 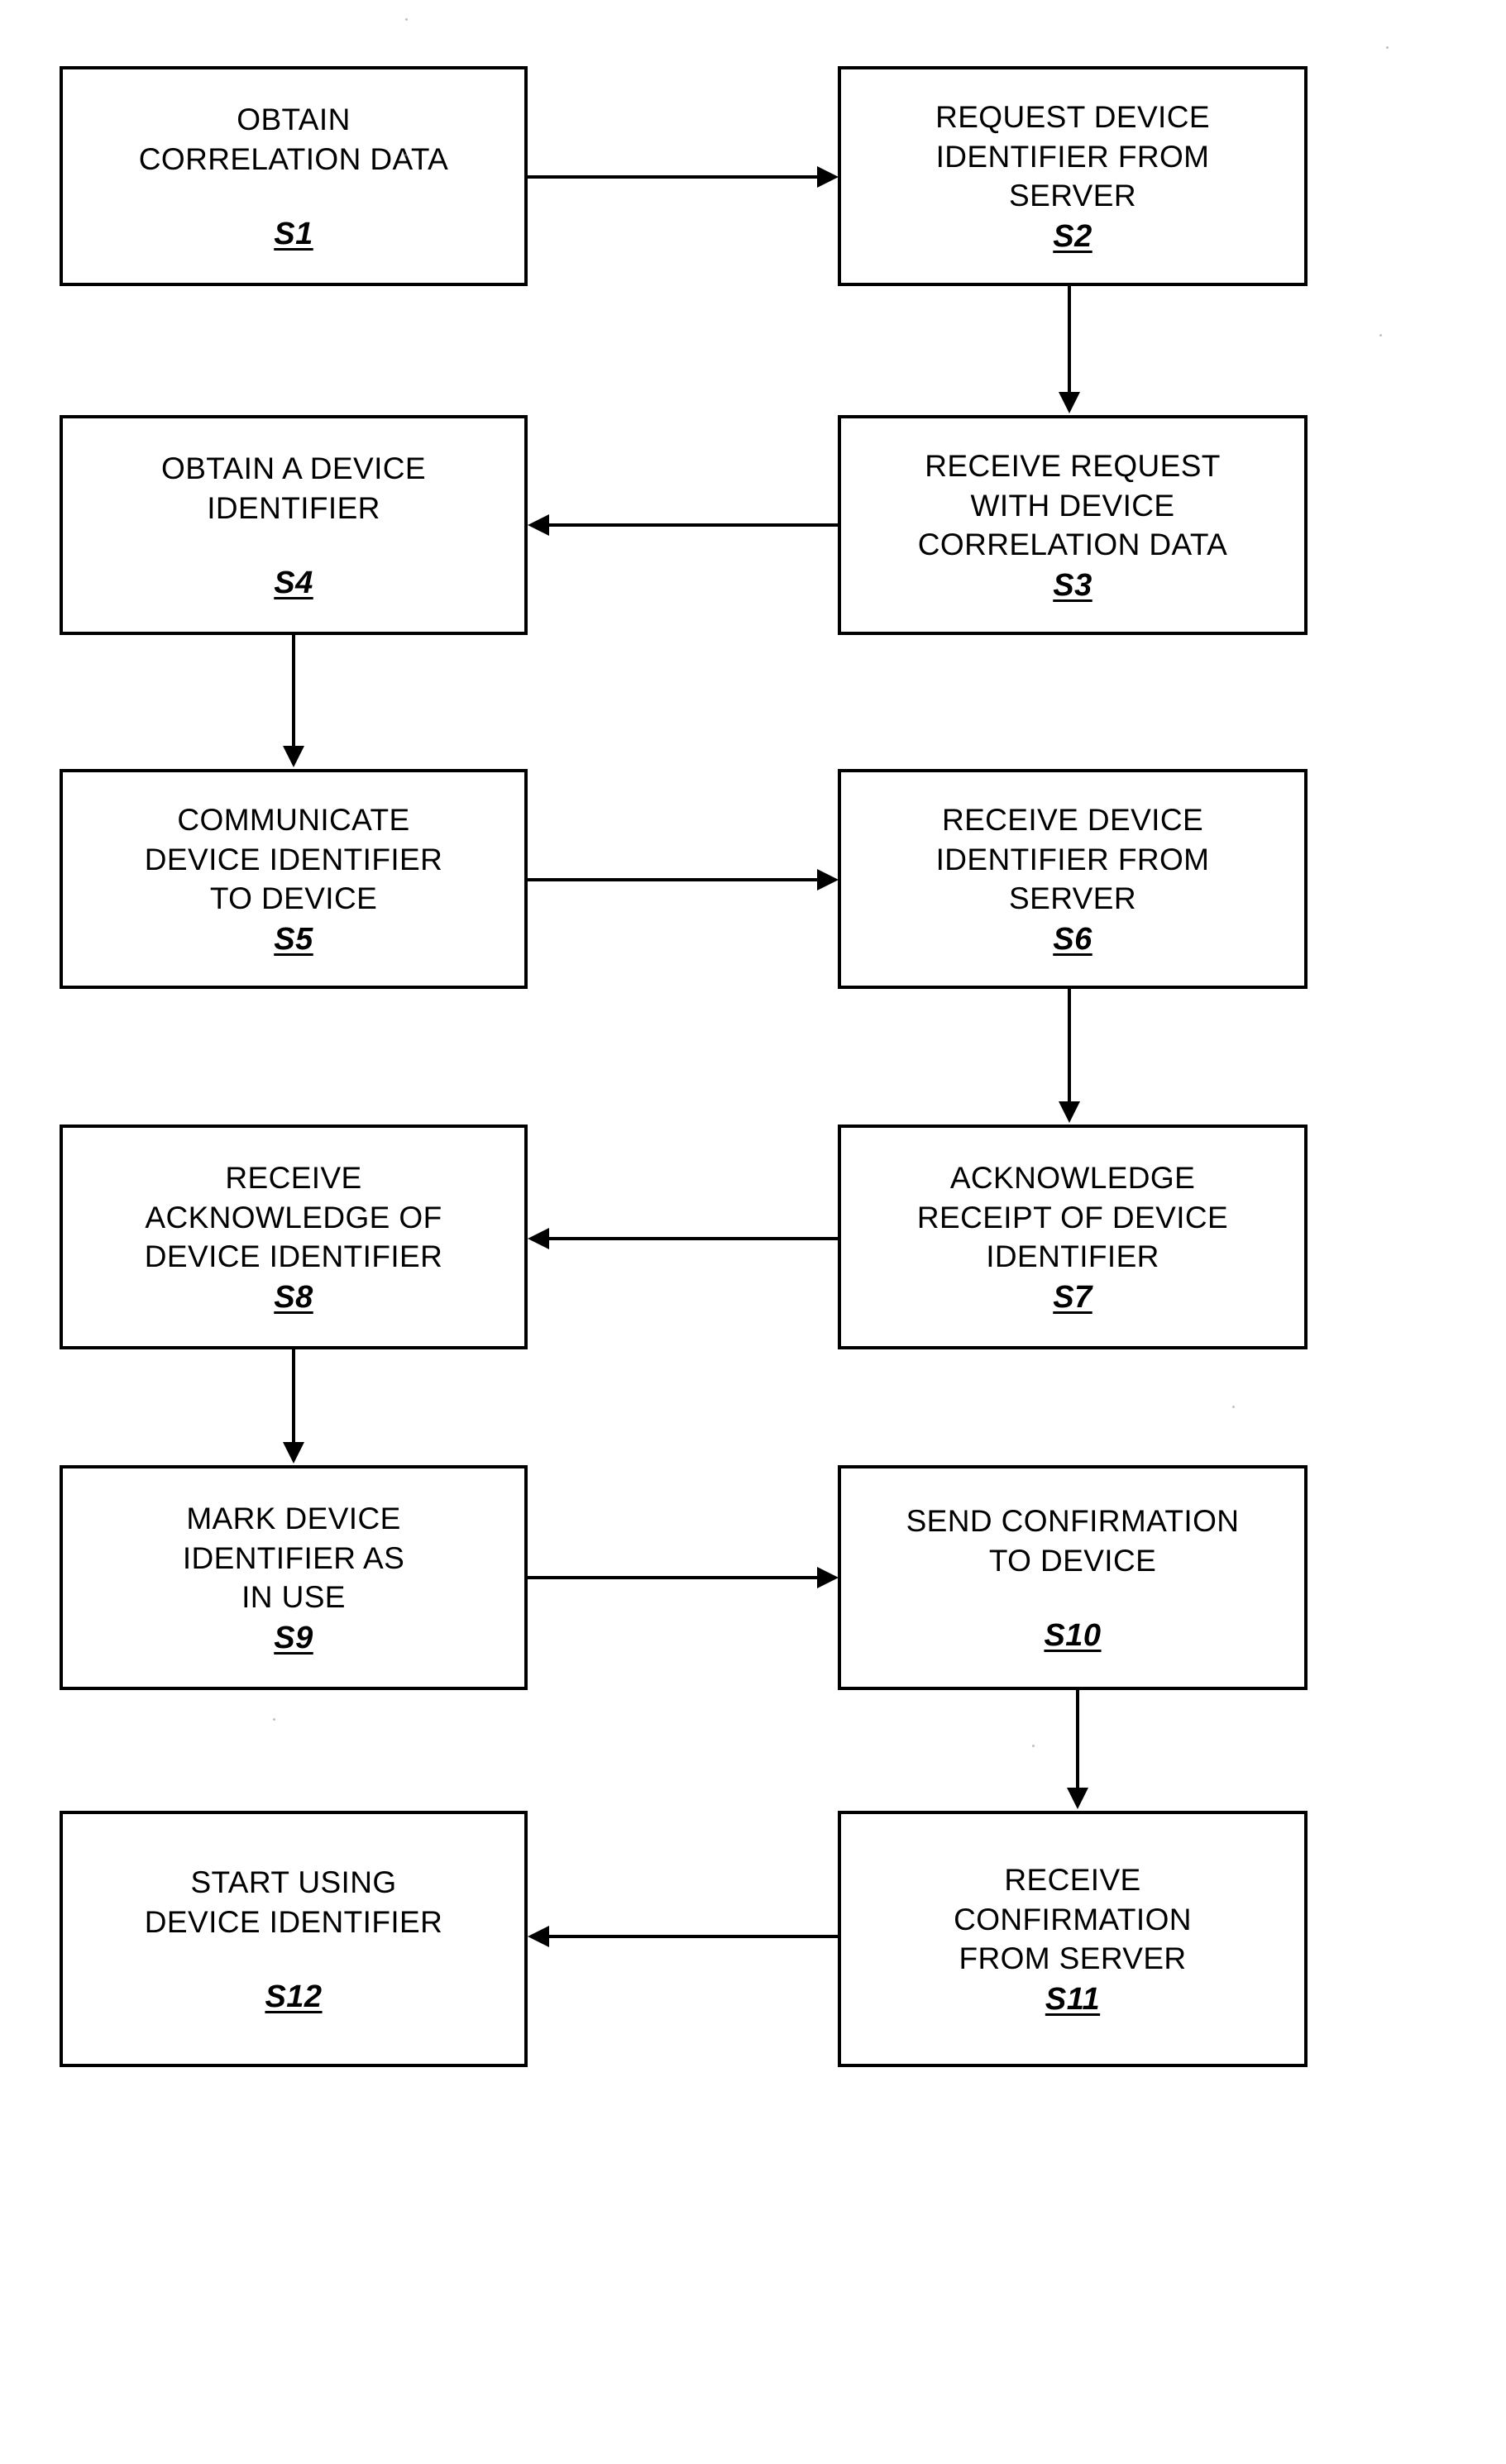 I want to click on flow-node-s2: REQUEST DEVICE IDENTIFIER FROM SERVER S2, so click(x=1073, y=176).